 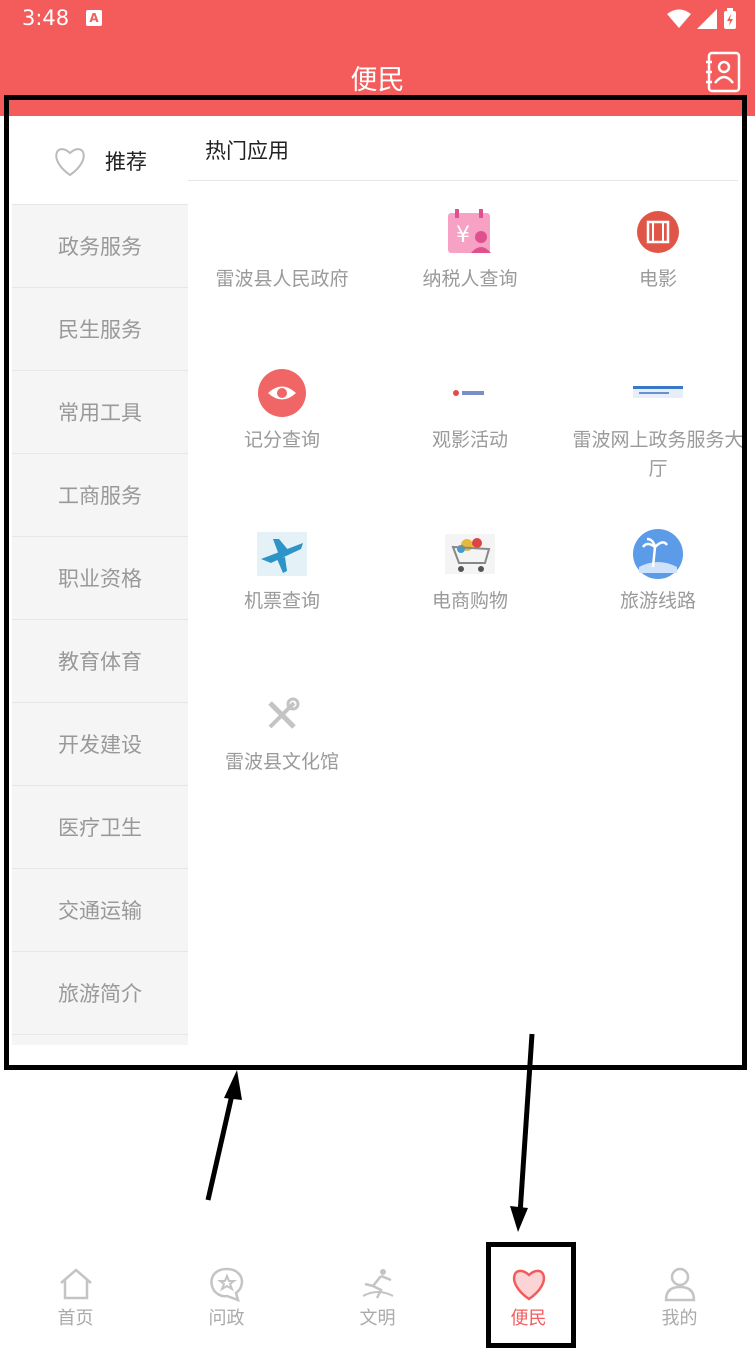 I want to click on sidebar-item-label: 政务服务, so click(x=100, y=247).